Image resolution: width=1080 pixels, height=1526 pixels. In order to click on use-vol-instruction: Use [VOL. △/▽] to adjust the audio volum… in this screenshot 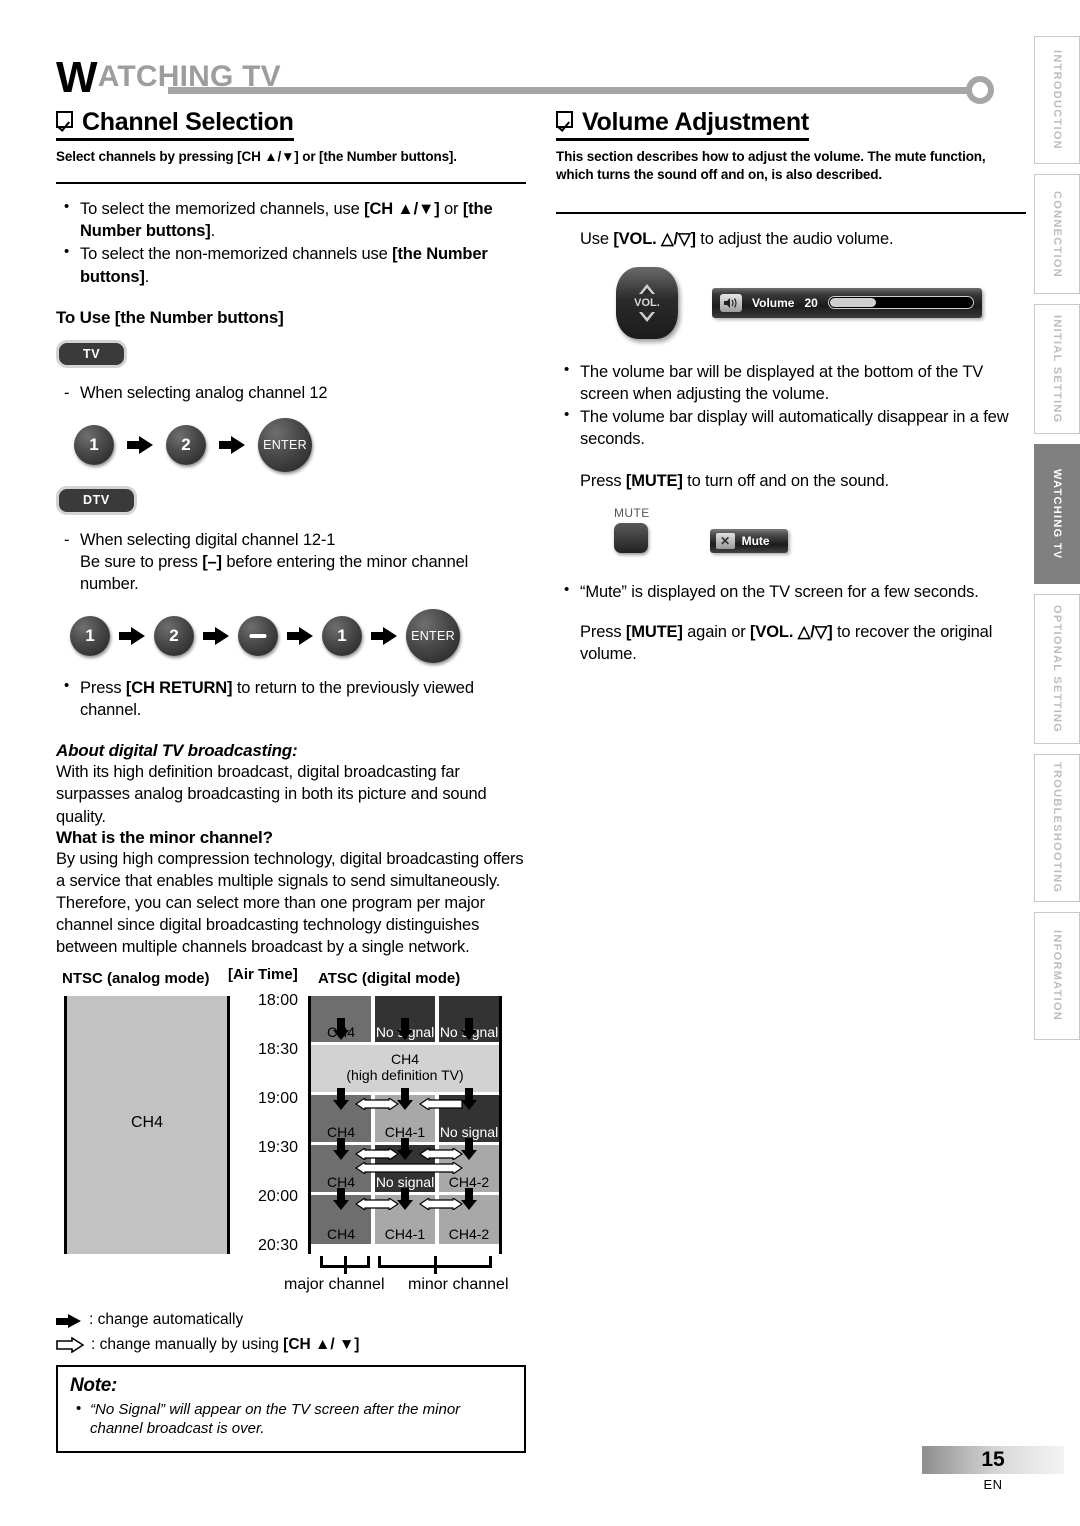, I will do `click(737, 239)`.